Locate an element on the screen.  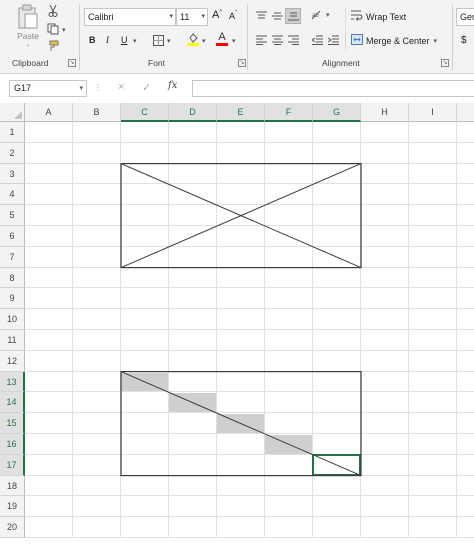
column-header-a: A is located at coordinates (49, 112).